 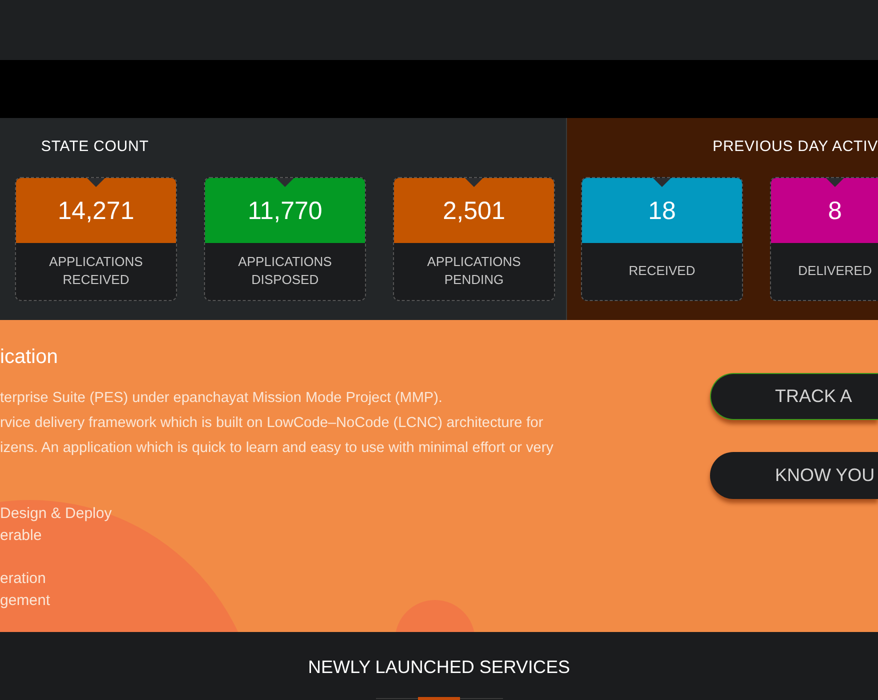 I want to click on paragraph-line: terprise Suite (PES) under epanchayat Mission Mode Project (MMP)., so click(x=222, y=398).